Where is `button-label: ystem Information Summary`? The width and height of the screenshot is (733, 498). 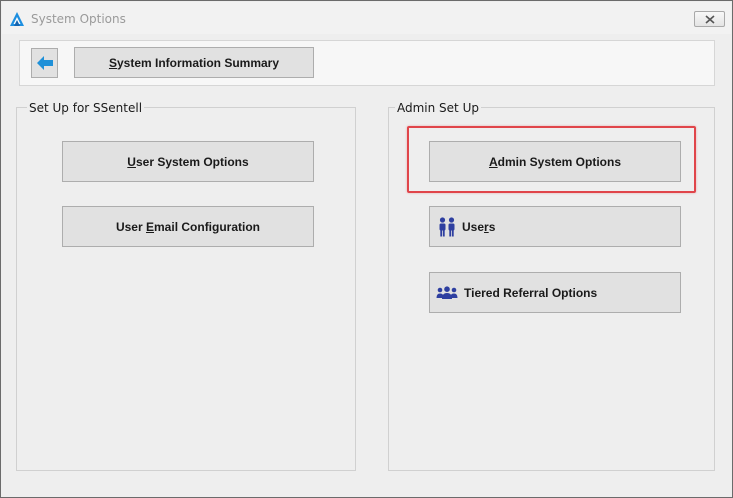
button-label: ystem Information Summary is located at coordinates (198, 62).